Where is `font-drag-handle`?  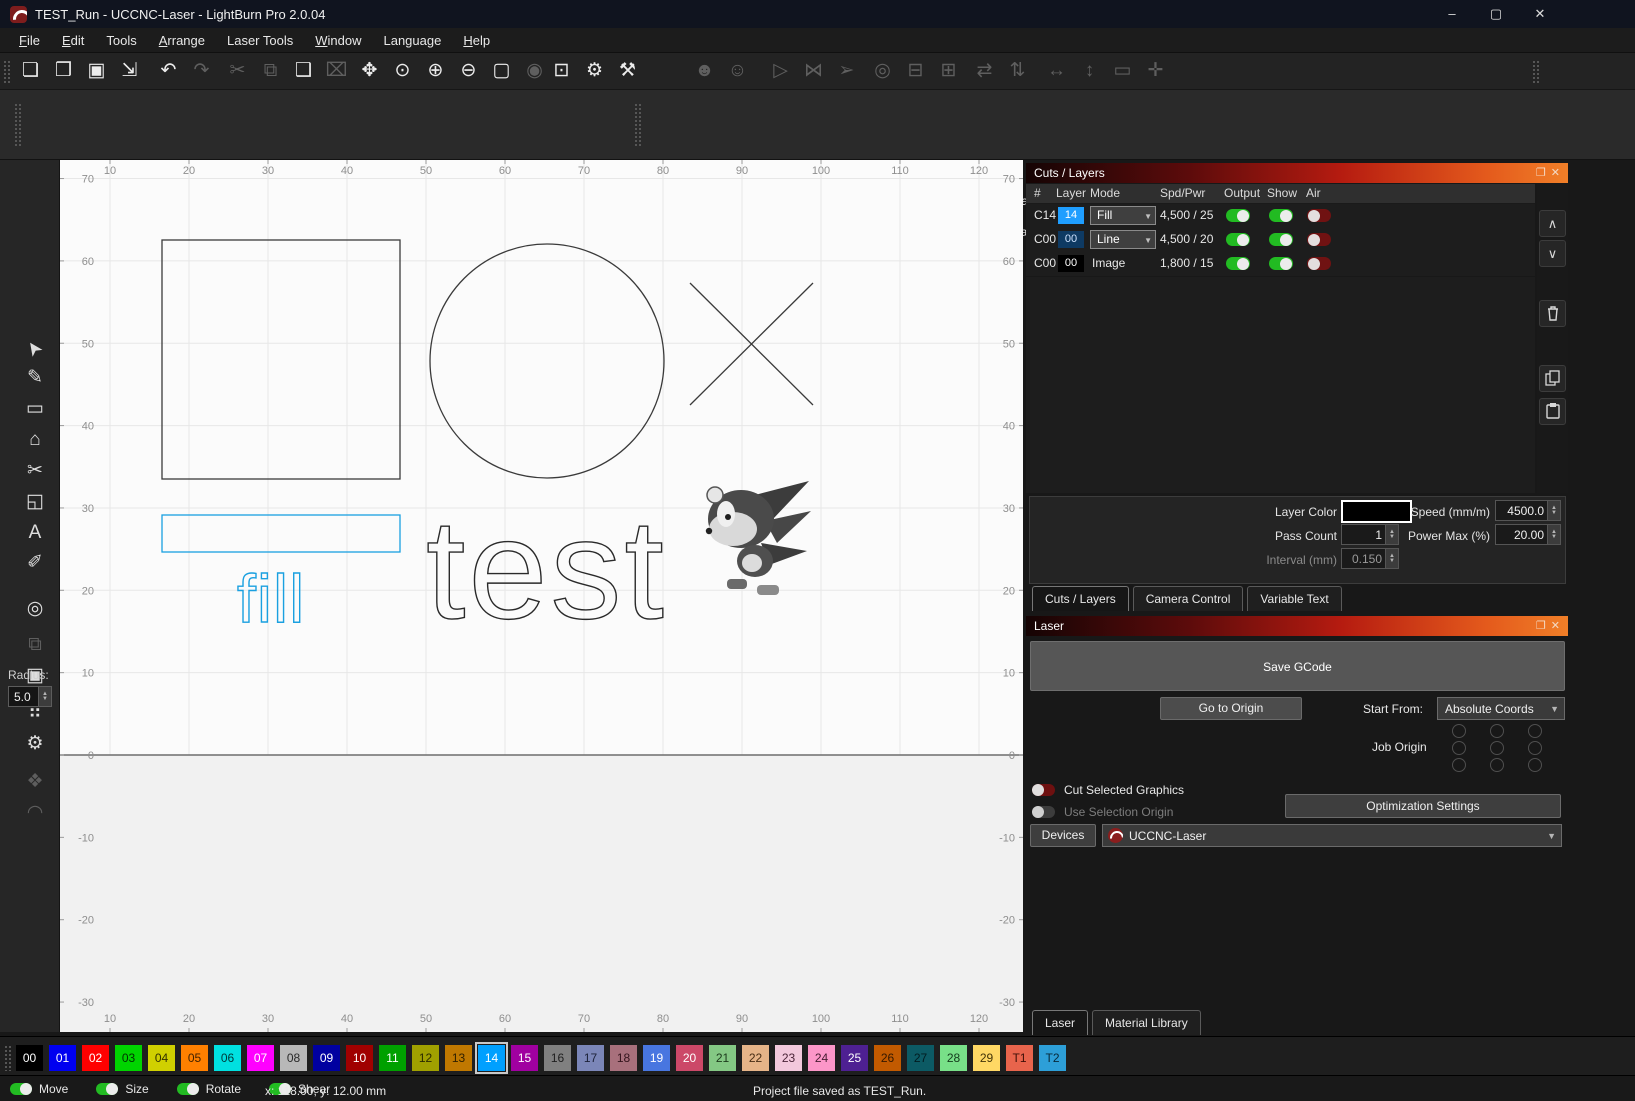
font-drag-handle is located at coordinates (638, 125).